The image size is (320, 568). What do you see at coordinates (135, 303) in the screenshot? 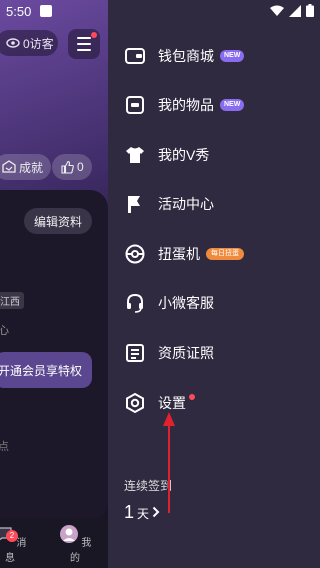
I see `headset-icon` at bounding box center [135, 303].